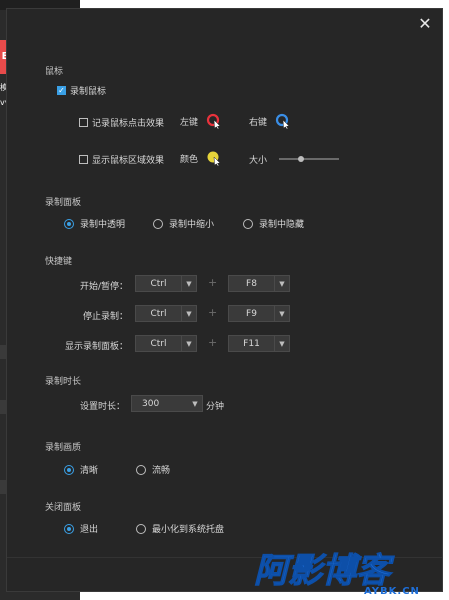  I want to click on hotkey-key-select-stop: F9 ▼, so click(259, 313).